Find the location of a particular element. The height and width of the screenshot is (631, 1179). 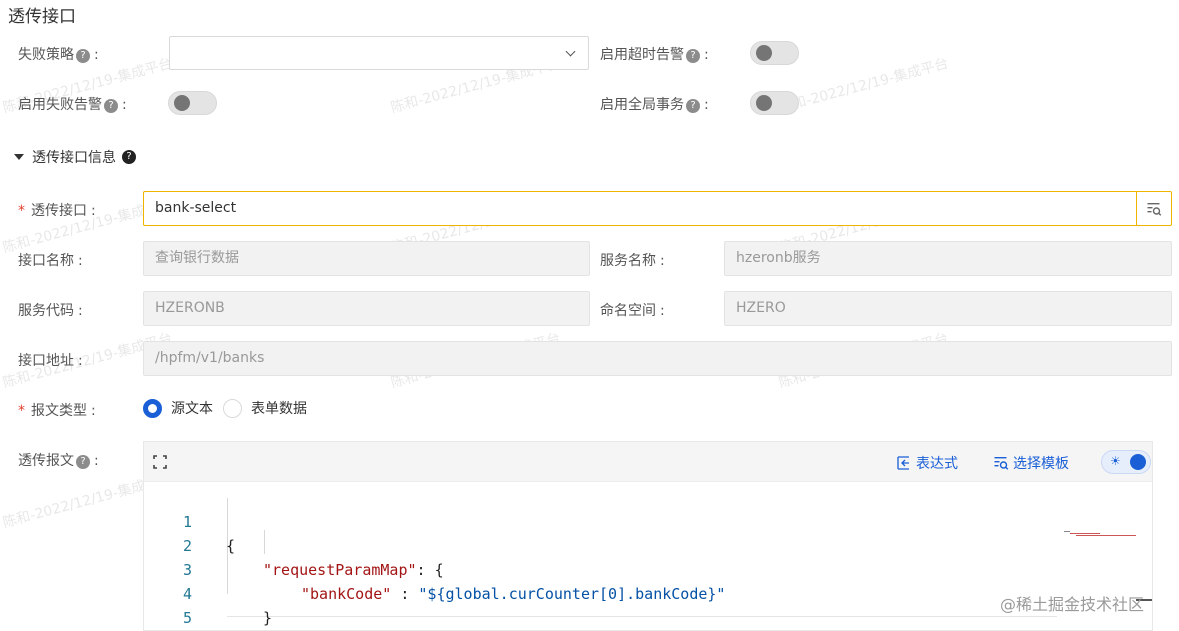

failure-policy-label-text: 失败策略 is located at coordinates (46, 55).